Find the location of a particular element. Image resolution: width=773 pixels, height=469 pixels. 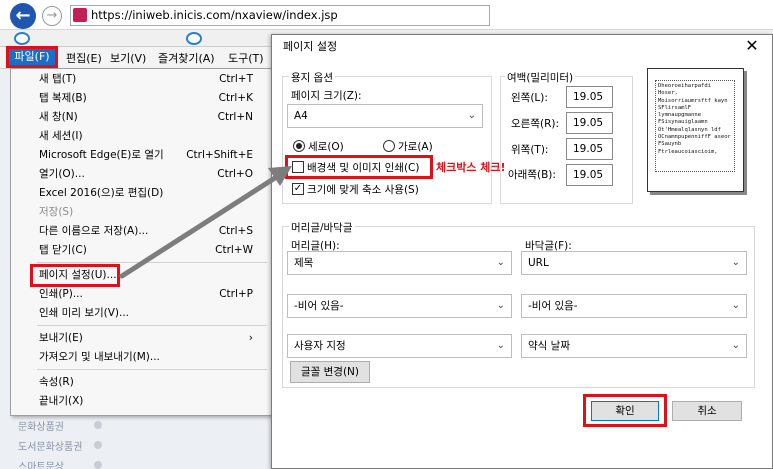

header-select-3: 사용자 지정 ⌄ is located at coordinates (399, 346).